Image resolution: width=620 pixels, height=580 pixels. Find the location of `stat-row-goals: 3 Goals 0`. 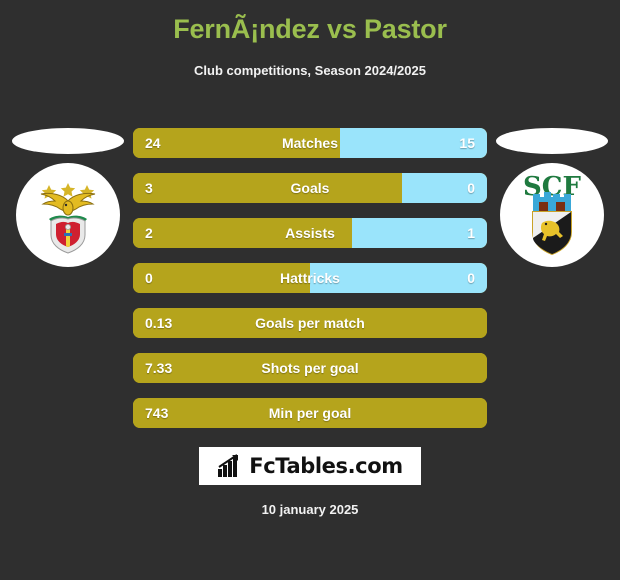

stat-row-goals: 3 Goals 0 is located at coordinates (310, 188).